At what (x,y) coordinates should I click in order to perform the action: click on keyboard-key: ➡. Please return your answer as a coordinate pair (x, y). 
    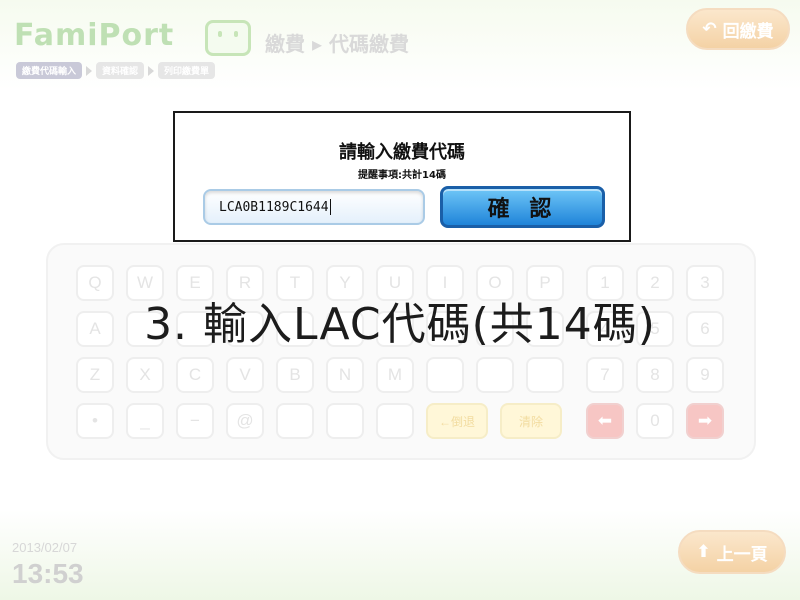
    Looking at the image, I should click on (705, 421).